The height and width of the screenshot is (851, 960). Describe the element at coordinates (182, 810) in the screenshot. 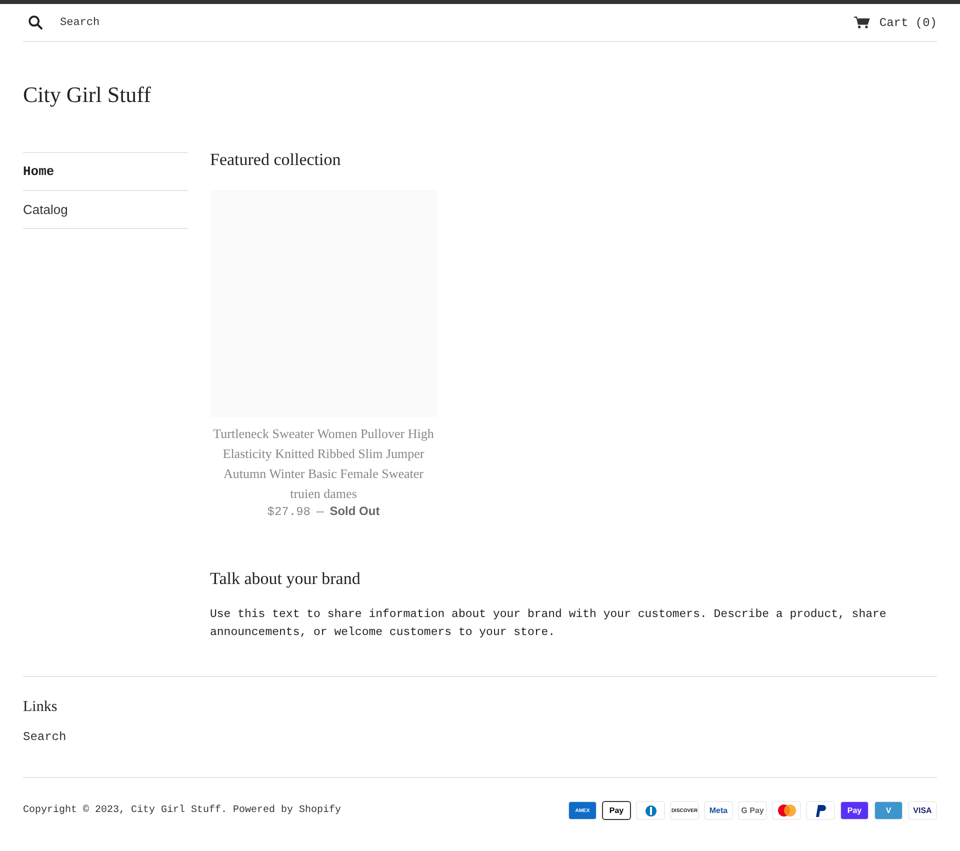

I see `copyright-text: Copyright © 2023, City Girl Stuff. Powered by Shopify` at that location.